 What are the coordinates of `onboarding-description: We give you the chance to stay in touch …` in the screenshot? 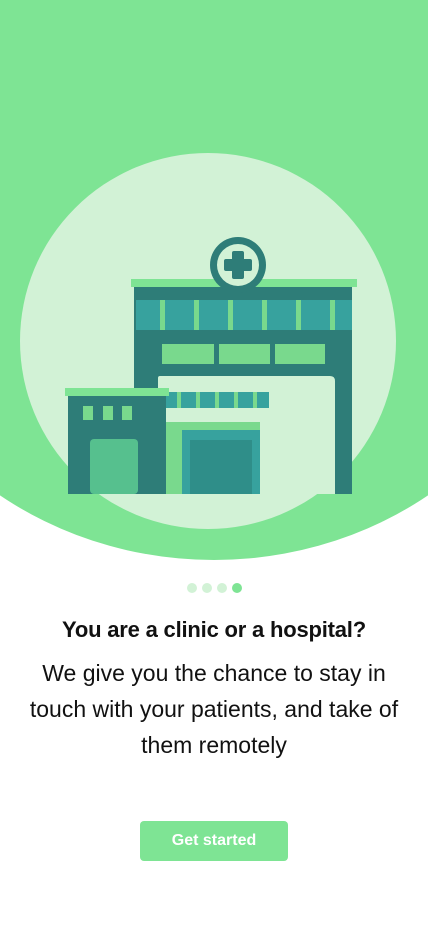 It's located at (214, 709).